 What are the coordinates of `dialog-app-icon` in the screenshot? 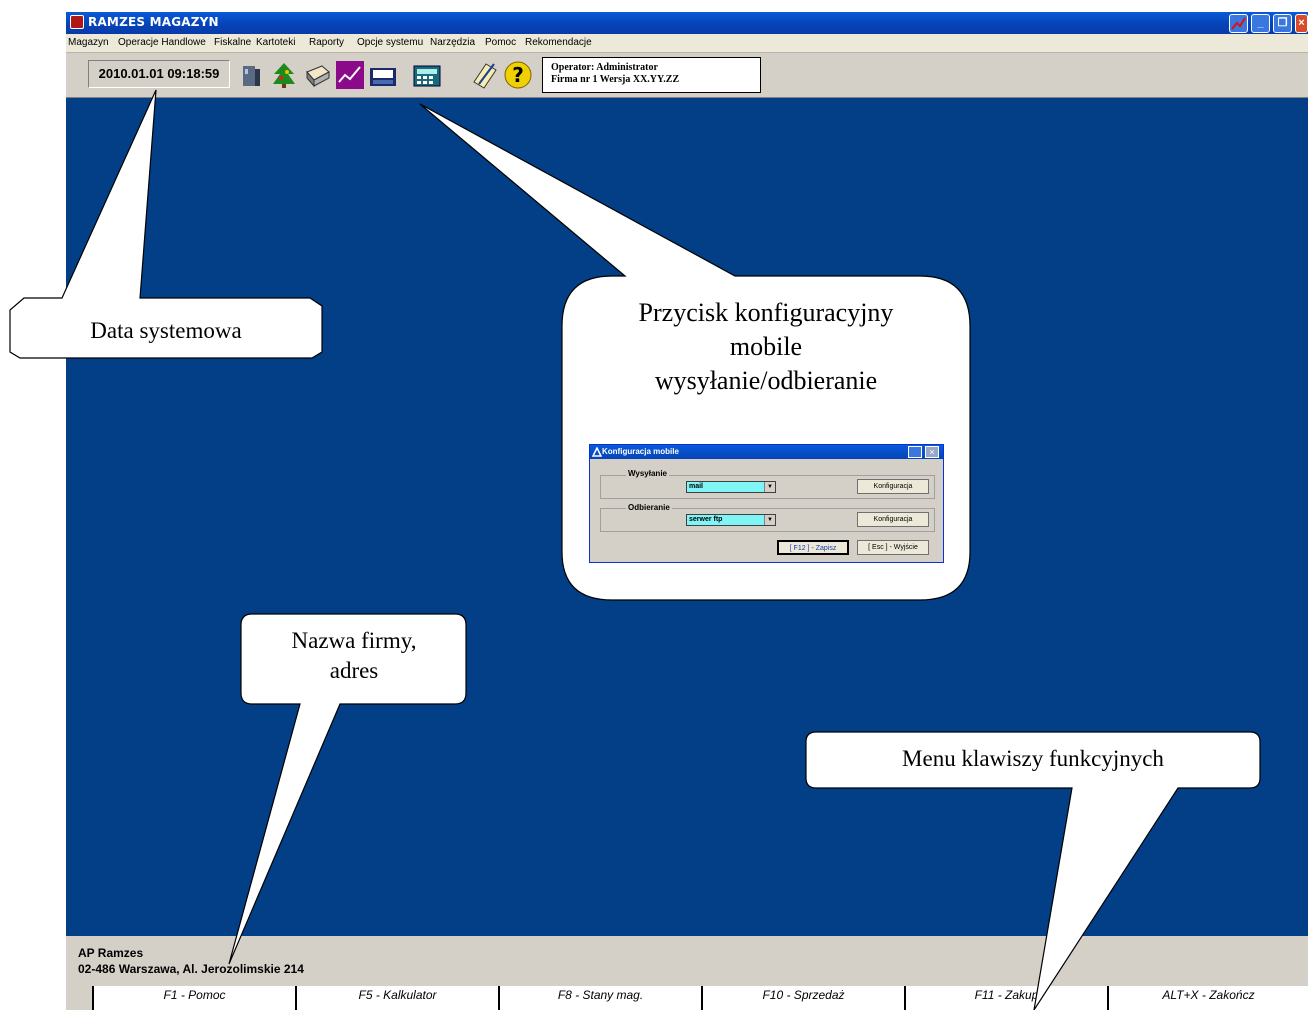 It's located at (597, 452).